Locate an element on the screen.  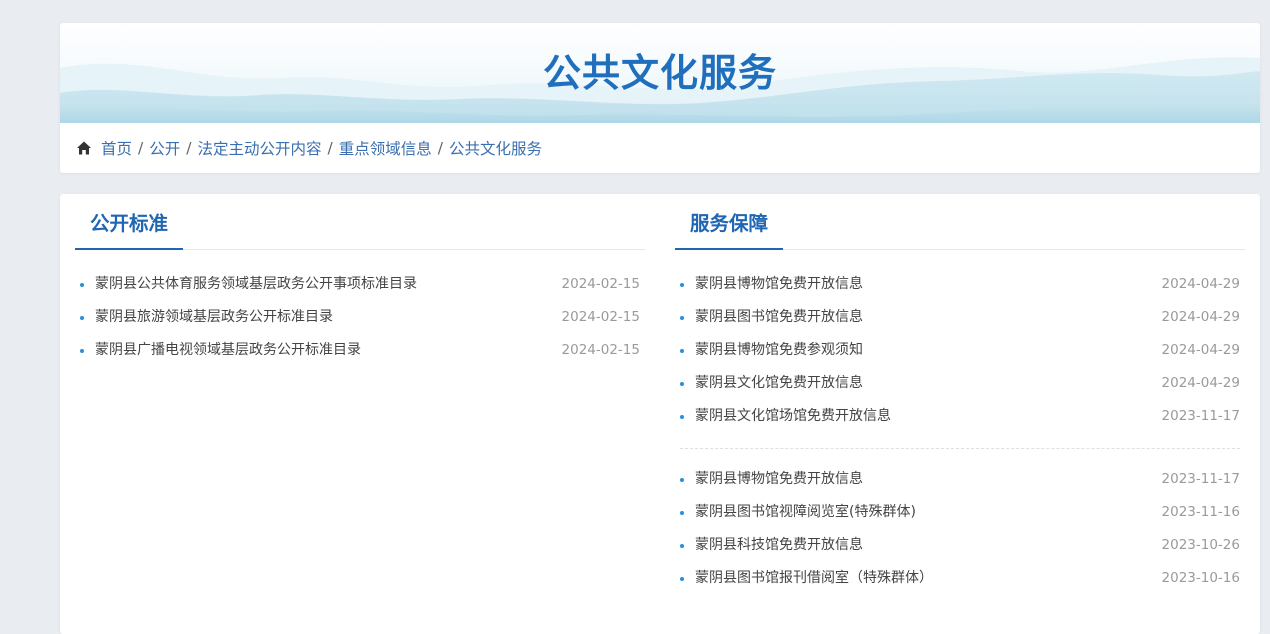
list-item: 蒙阴县科技馆免费开放信息 2023-10-26 is located at coordinates (960, 545).